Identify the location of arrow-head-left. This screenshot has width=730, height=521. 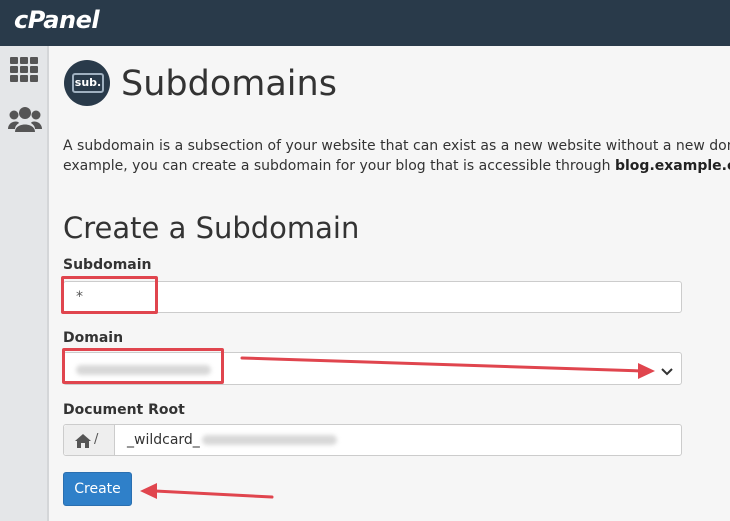
(148, 491).